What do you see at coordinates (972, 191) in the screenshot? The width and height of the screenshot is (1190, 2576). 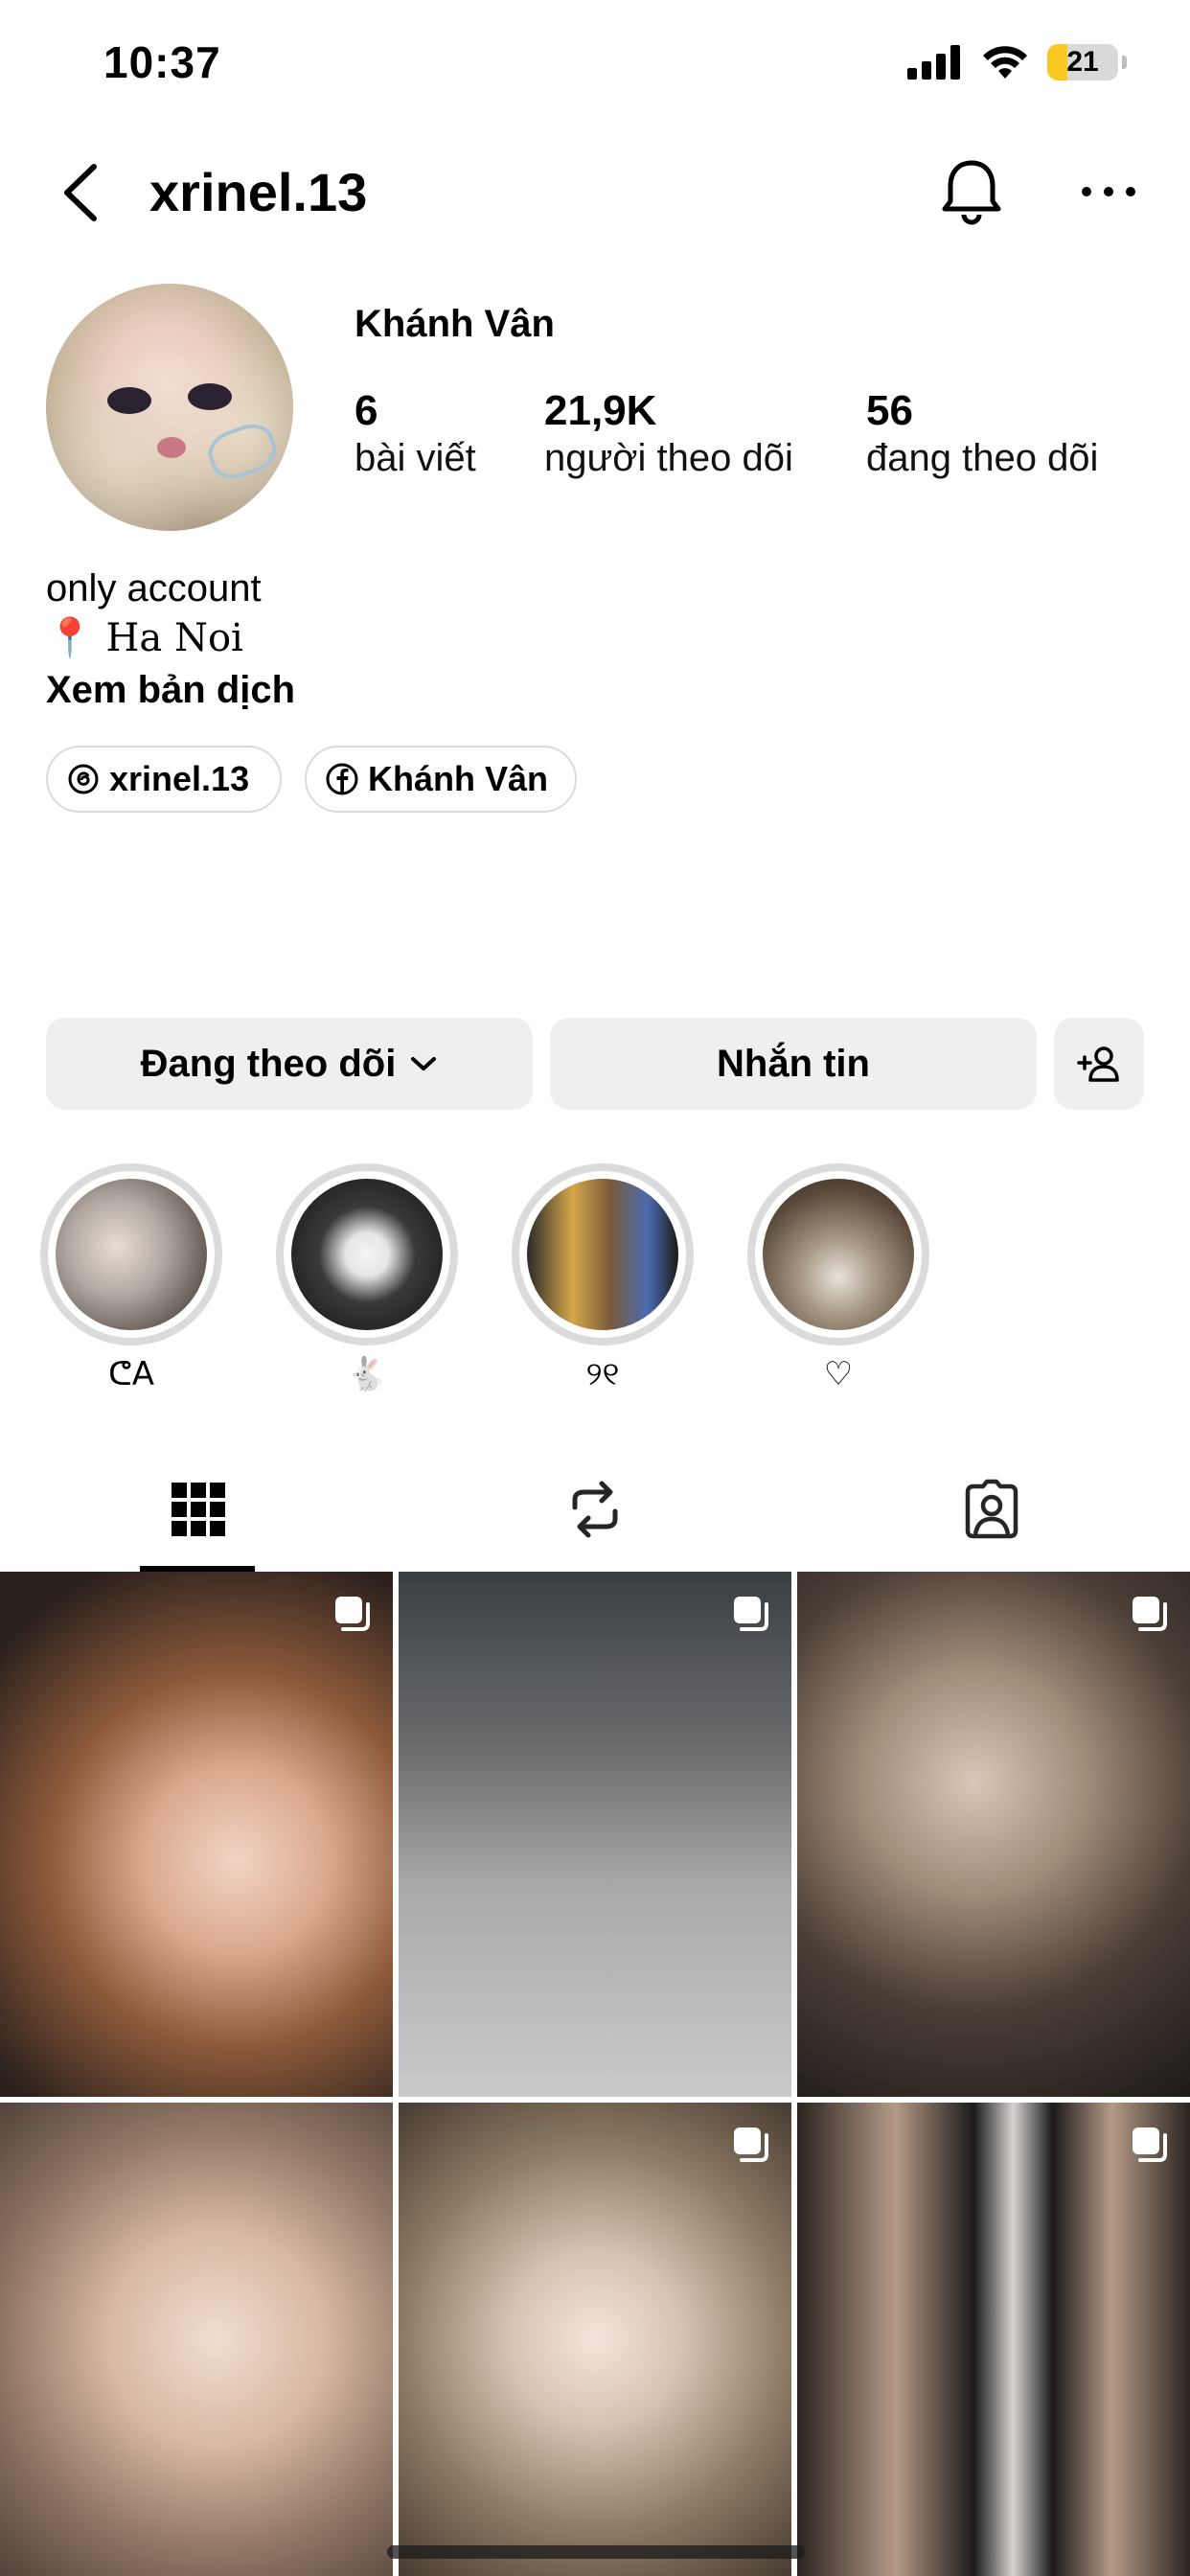 I see `bell-icon` at bounding box center [972, 191].